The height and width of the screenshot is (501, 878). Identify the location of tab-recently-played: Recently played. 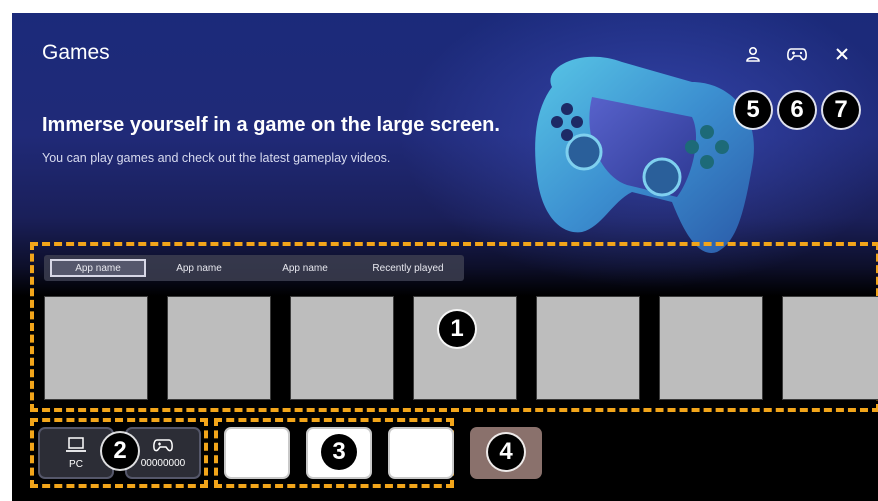
(408, 268).